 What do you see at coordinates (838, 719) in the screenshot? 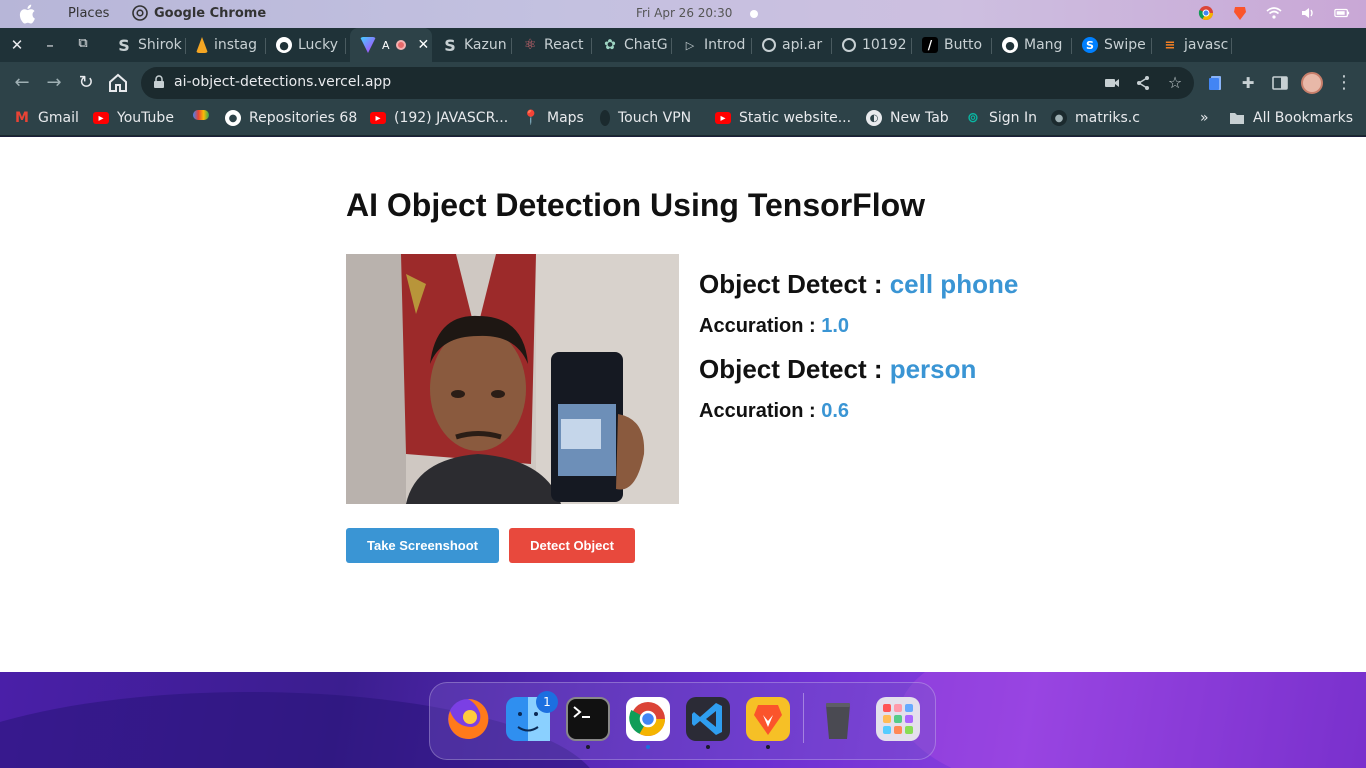
I see `trash-icon` at bounding box center [838, 719].